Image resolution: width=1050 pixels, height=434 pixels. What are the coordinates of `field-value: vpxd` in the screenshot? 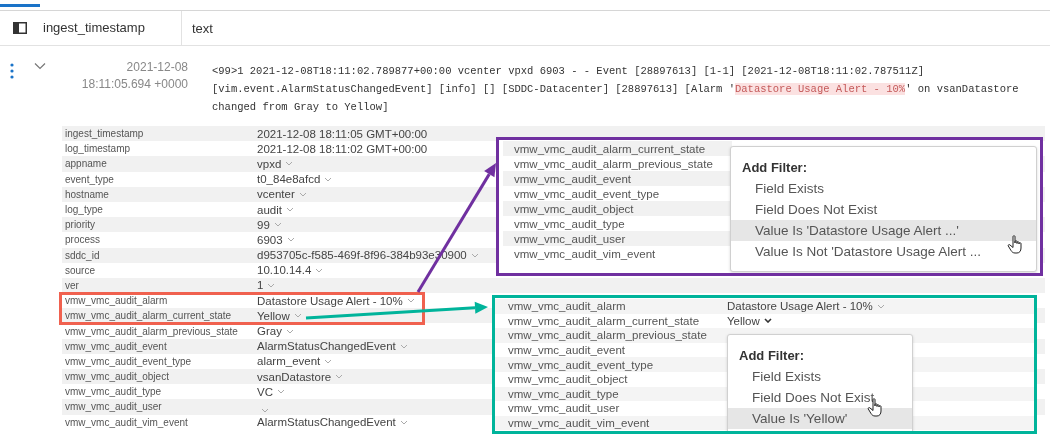 It's located at (269, 163).